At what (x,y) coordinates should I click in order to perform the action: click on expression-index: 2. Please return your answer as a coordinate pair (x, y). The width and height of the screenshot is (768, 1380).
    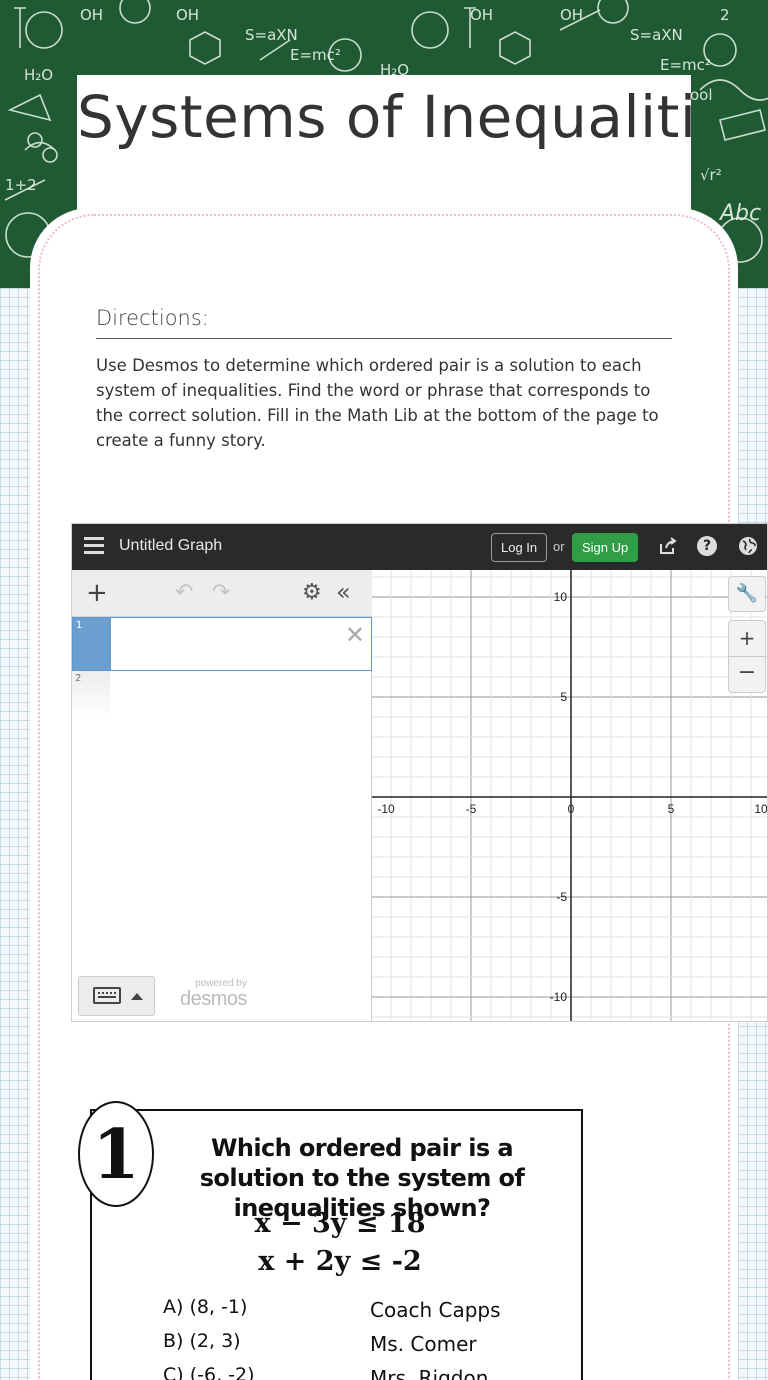
    Looking at the image, I should click on (91, 694).